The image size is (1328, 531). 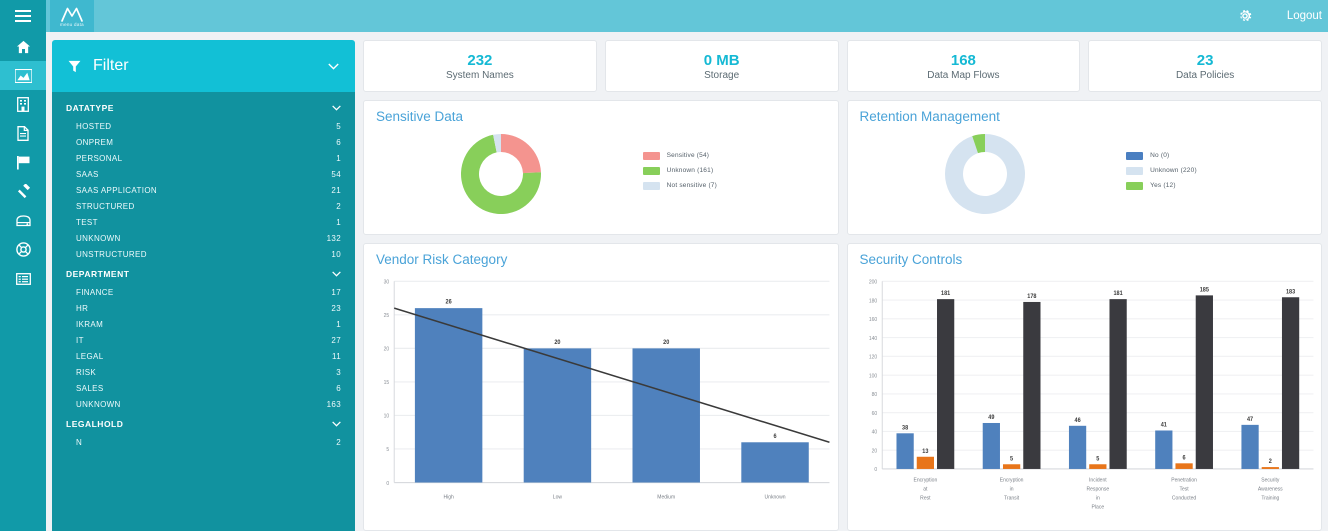 What do you see at coordinates (203, 174) in the screenshot?
I see `filter-row: SAAS 54` at bounding box center [203, 174].